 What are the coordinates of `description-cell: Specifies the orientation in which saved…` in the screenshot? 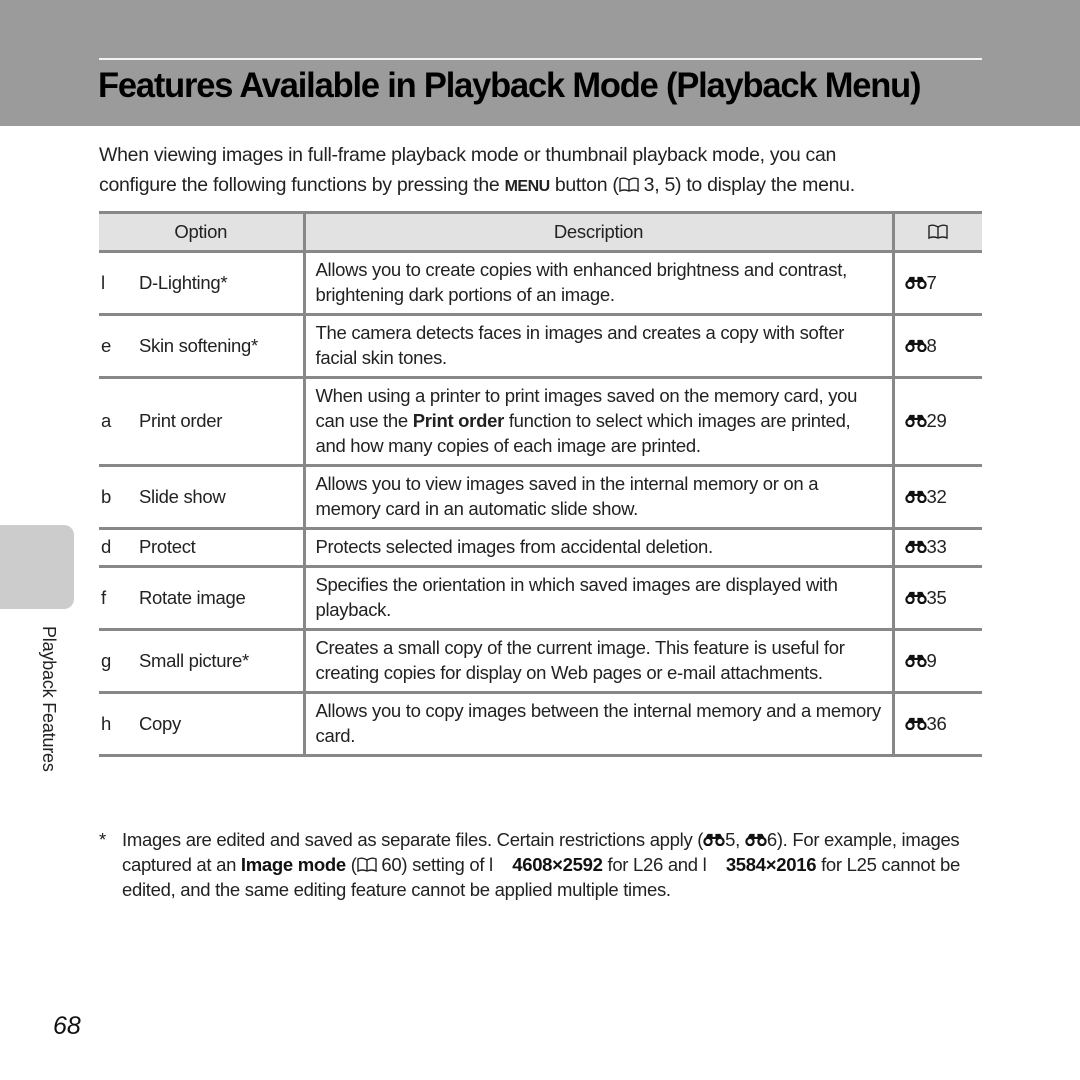 It's located at (597, 598).